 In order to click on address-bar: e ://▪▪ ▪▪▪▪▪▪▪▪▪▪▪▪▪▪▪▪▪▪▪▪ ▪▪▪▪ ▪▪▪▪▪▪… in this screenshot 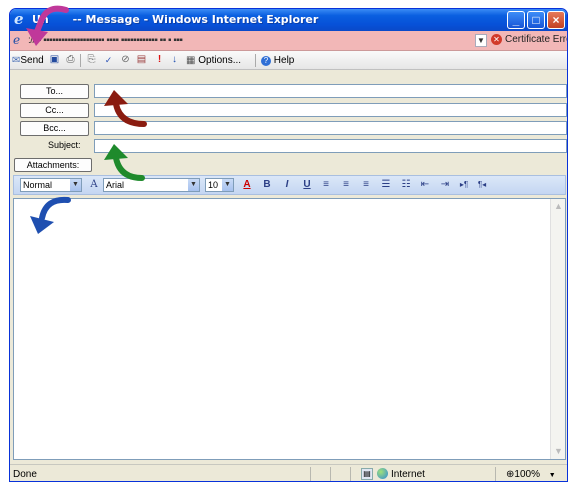, I will do `click(288, 41)`.